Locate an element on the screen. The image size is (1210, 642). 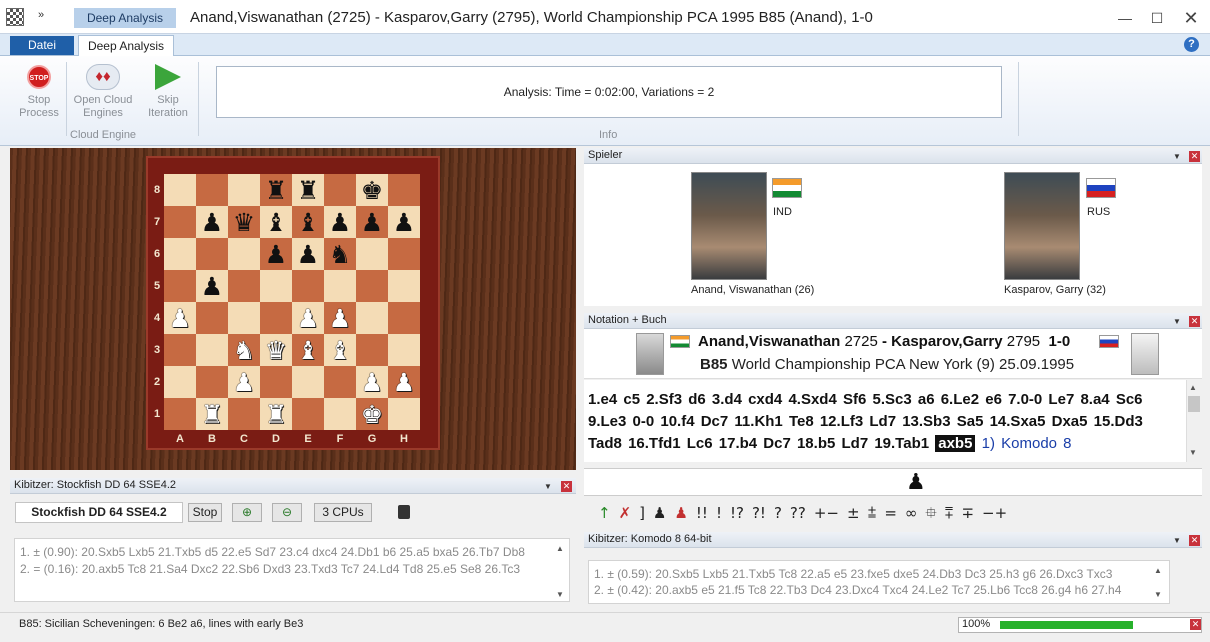
square-g8: ♚ is located at coordinates (372, 190).